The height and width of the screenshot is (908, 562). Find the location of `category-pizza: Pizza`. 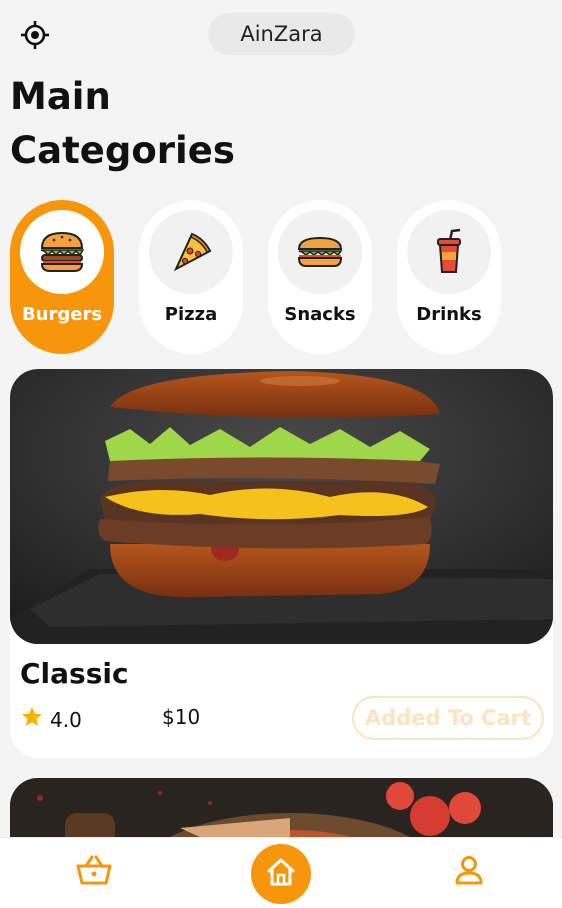

category-pizza: Pizza is located at coordinates (191, 277).